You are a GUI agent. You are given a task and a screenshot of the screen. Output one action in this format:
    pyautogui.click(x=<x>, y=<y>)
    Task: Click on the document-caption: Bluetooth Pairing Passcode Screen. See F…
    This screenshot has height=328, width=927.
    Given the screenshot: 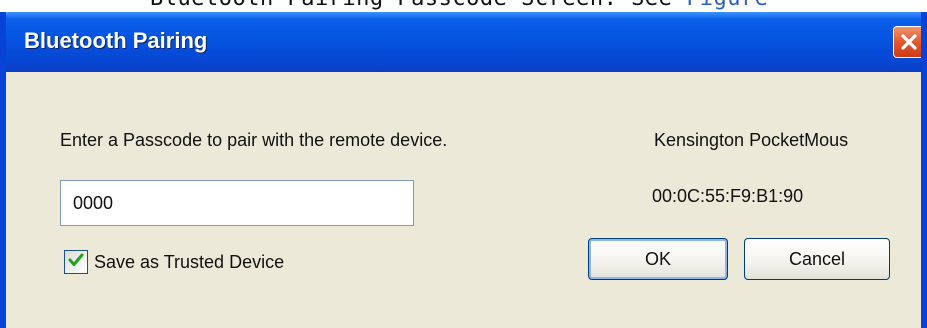 What is the action you would take?
    pyautogui.click(x=459, y=5)
    